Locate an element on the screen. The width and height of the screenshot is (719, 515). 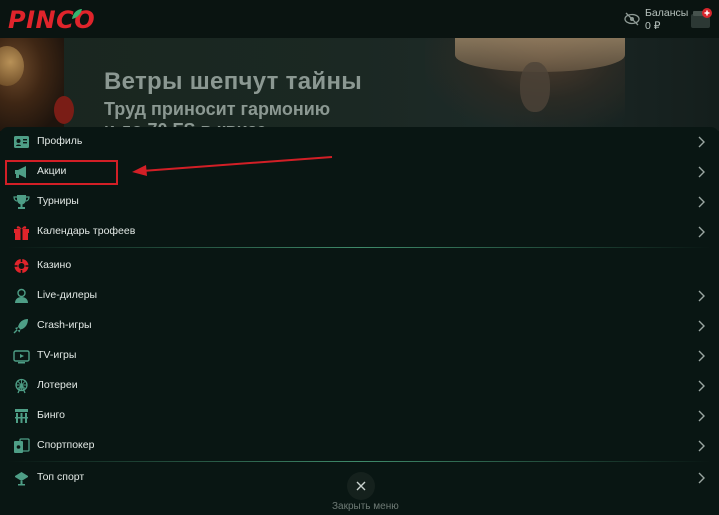
ferris-wheel-icon is located at coordinates (21, 386).